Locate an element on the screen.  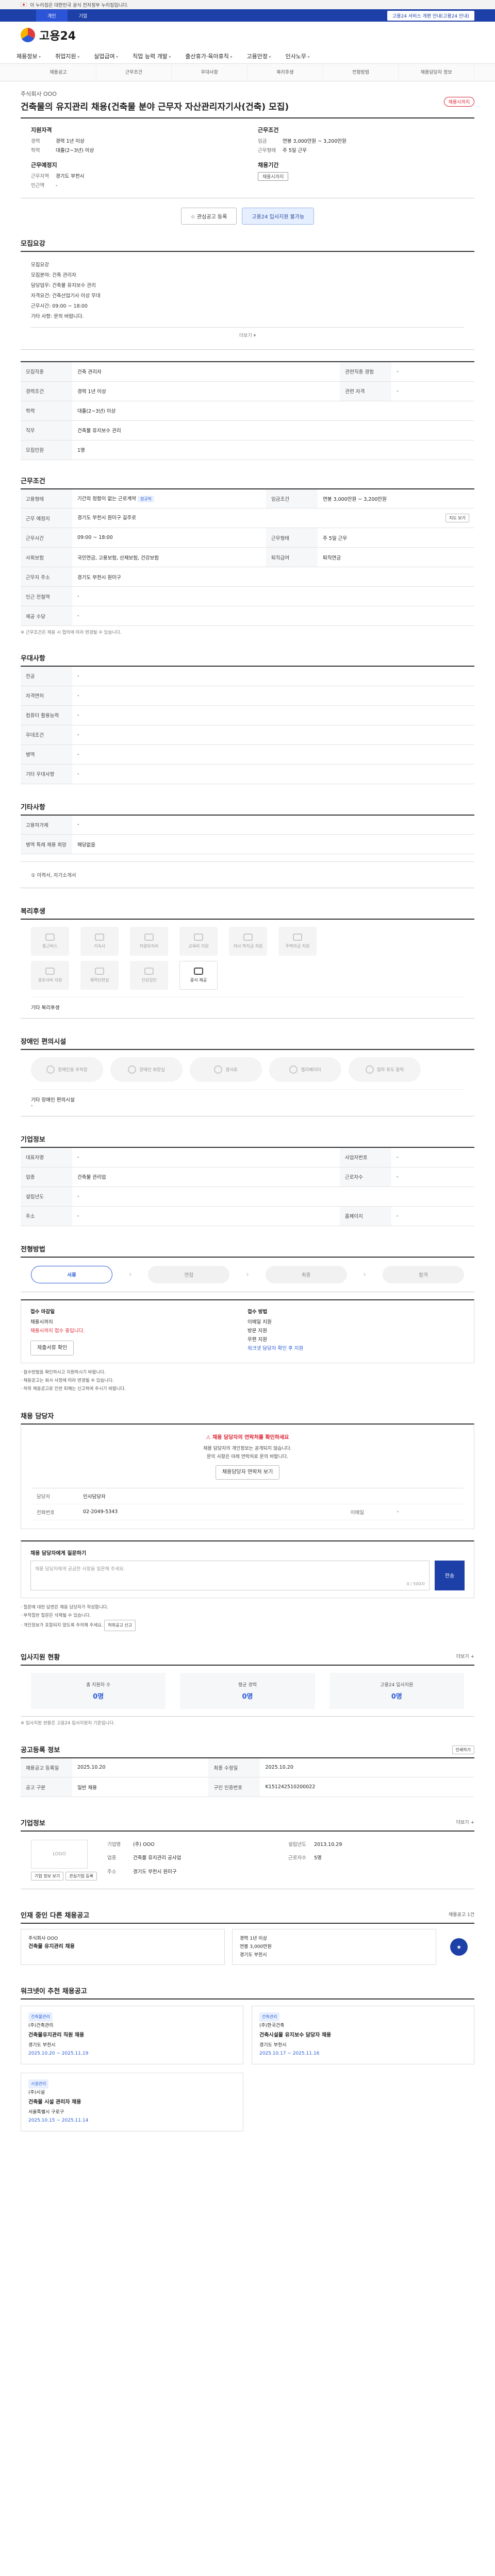
table-header-cell: 모집인원 is located at coordinates (46, 450).